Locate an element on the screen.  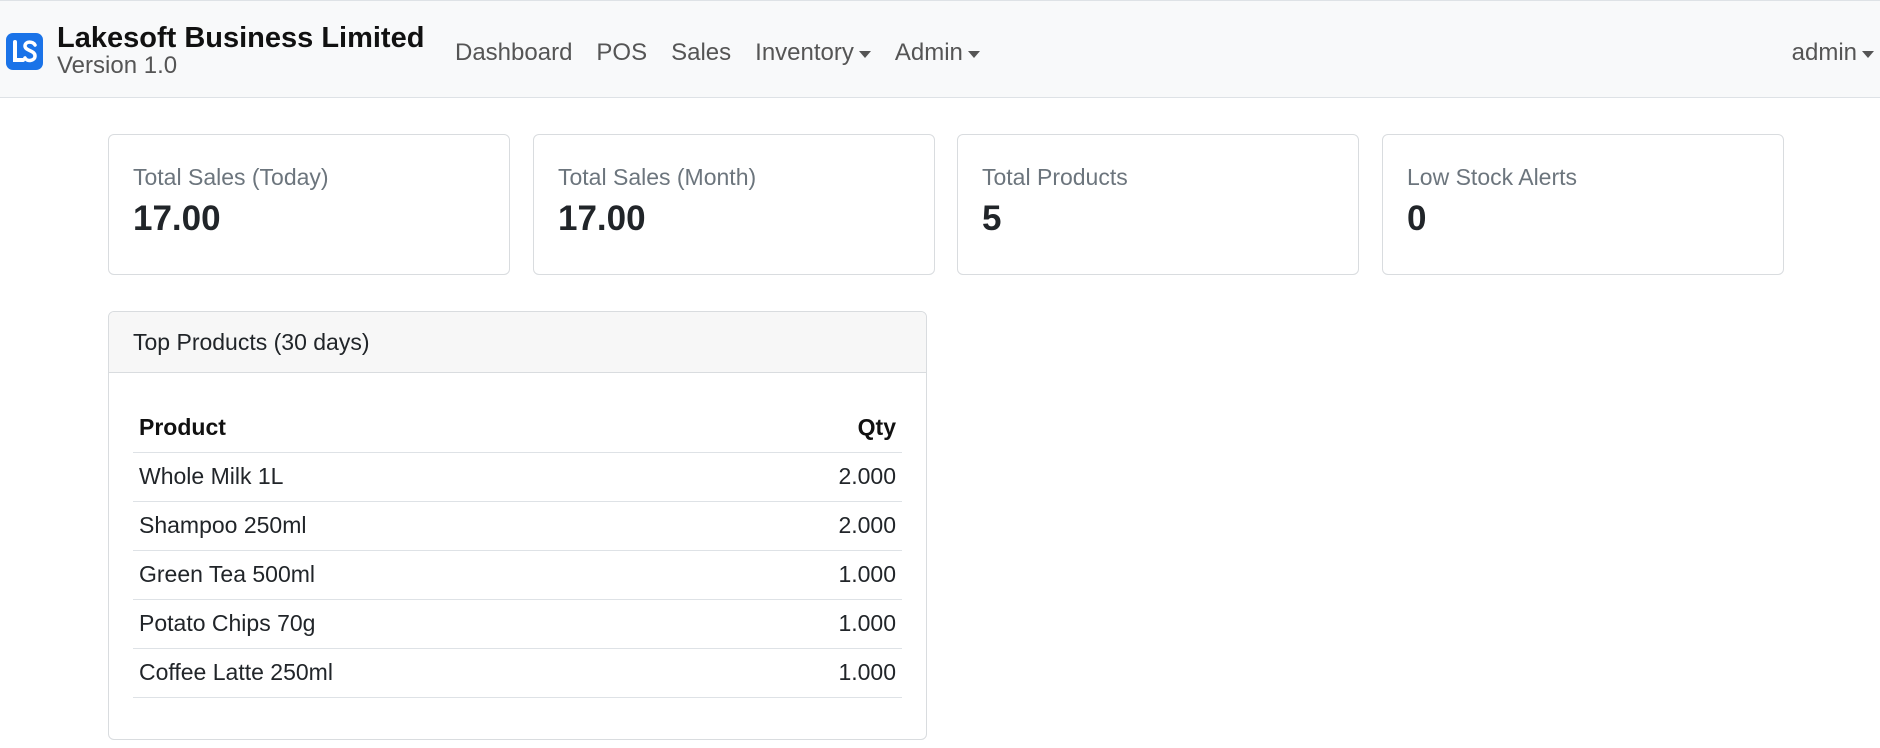
product-name-cell: Green Tea 500ml is located at coordinates (420, 575).